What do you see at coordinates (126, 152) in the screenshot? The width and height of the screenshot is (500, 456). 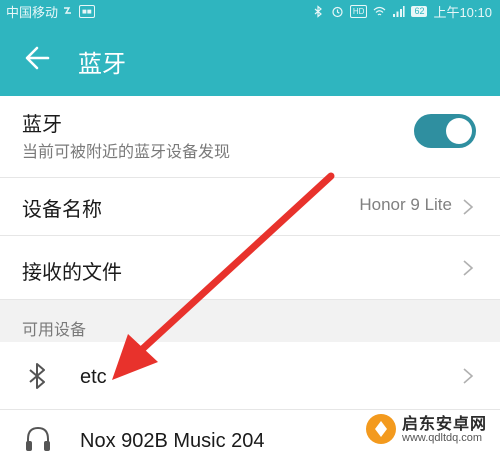 I see `bluetooth-row-subtitle: 当前可被附近的蓝牙设备发现` at bounding box center [126, 152].